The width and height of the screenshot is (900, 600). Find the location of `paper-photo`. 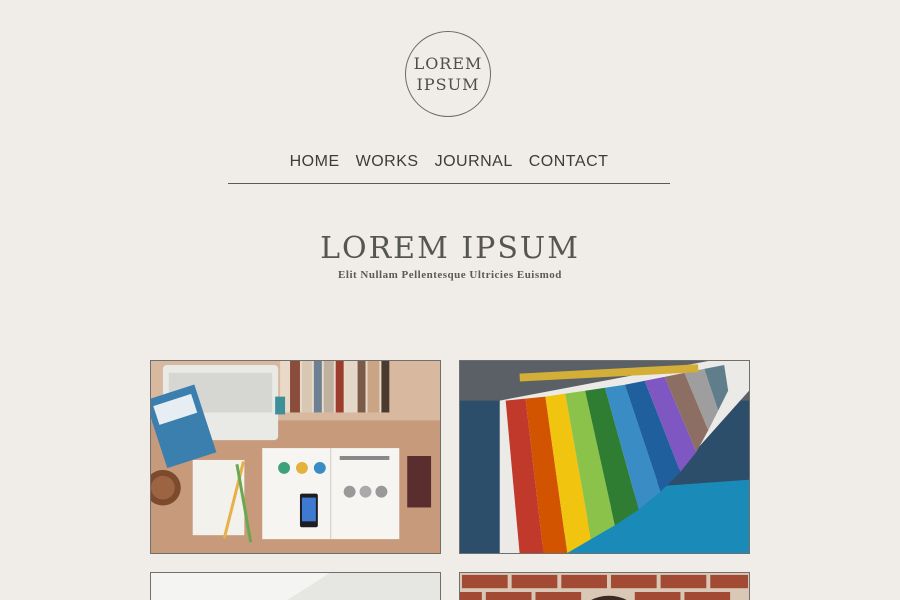

paper-photo is located at coordinates (295, 586).